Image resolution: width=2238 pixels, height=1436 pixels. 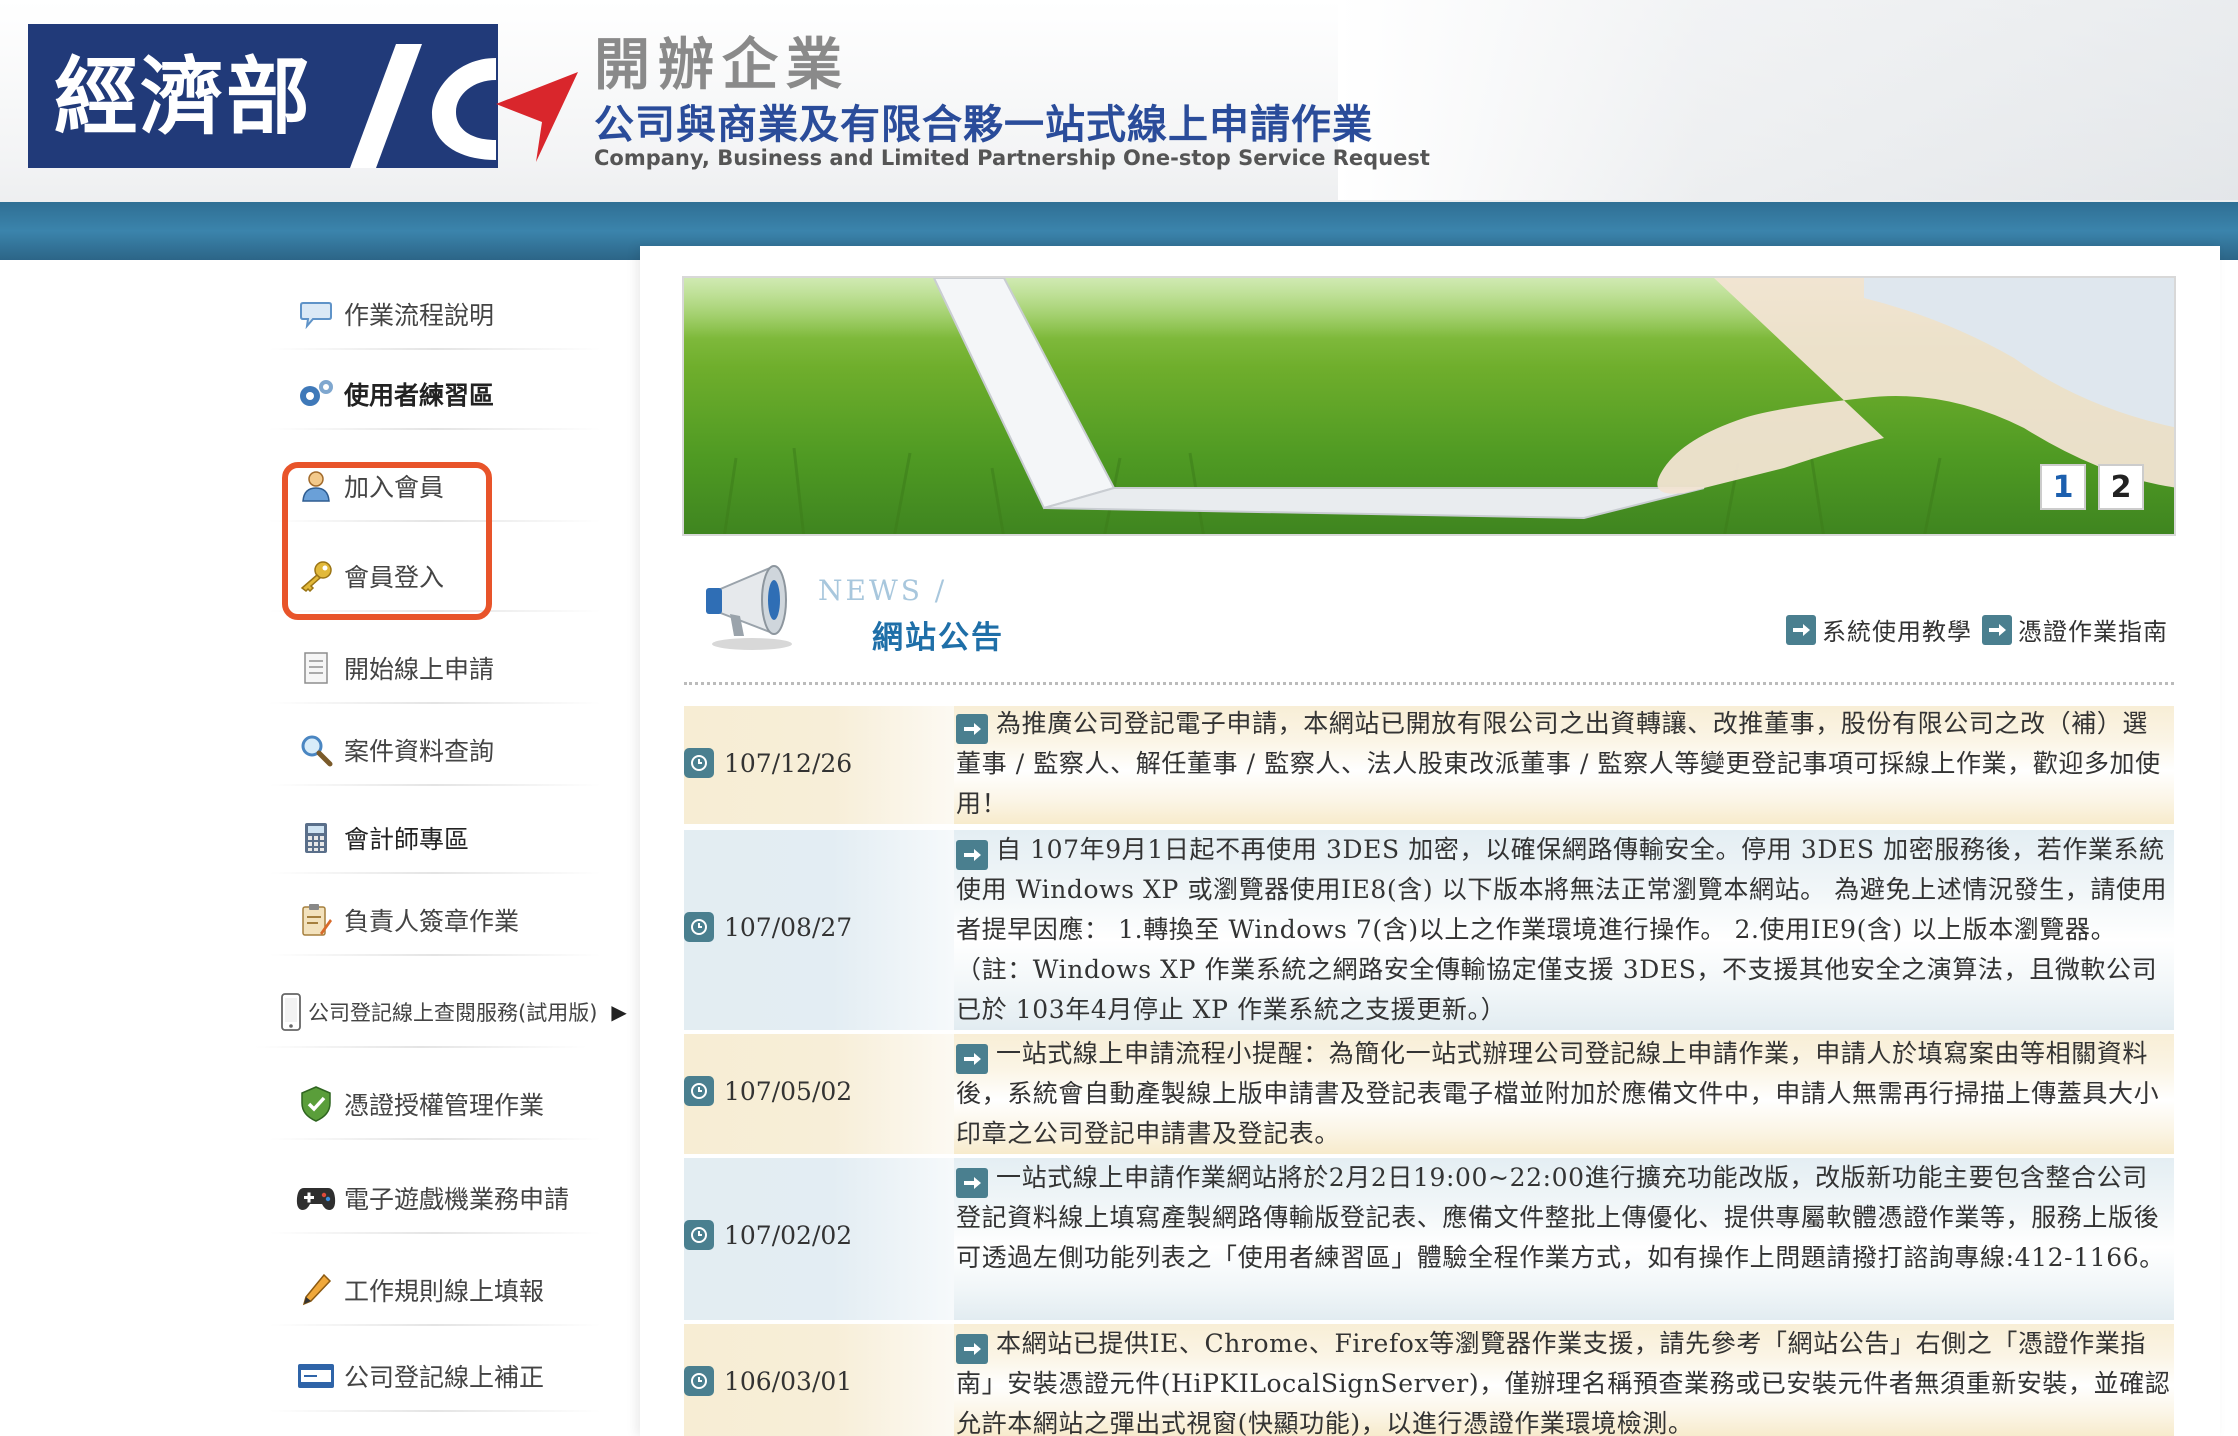 What do you see at coordinates (316, 1290) in the screenshot?
I see `pencil-icon` at bounding box center [316, 1290].